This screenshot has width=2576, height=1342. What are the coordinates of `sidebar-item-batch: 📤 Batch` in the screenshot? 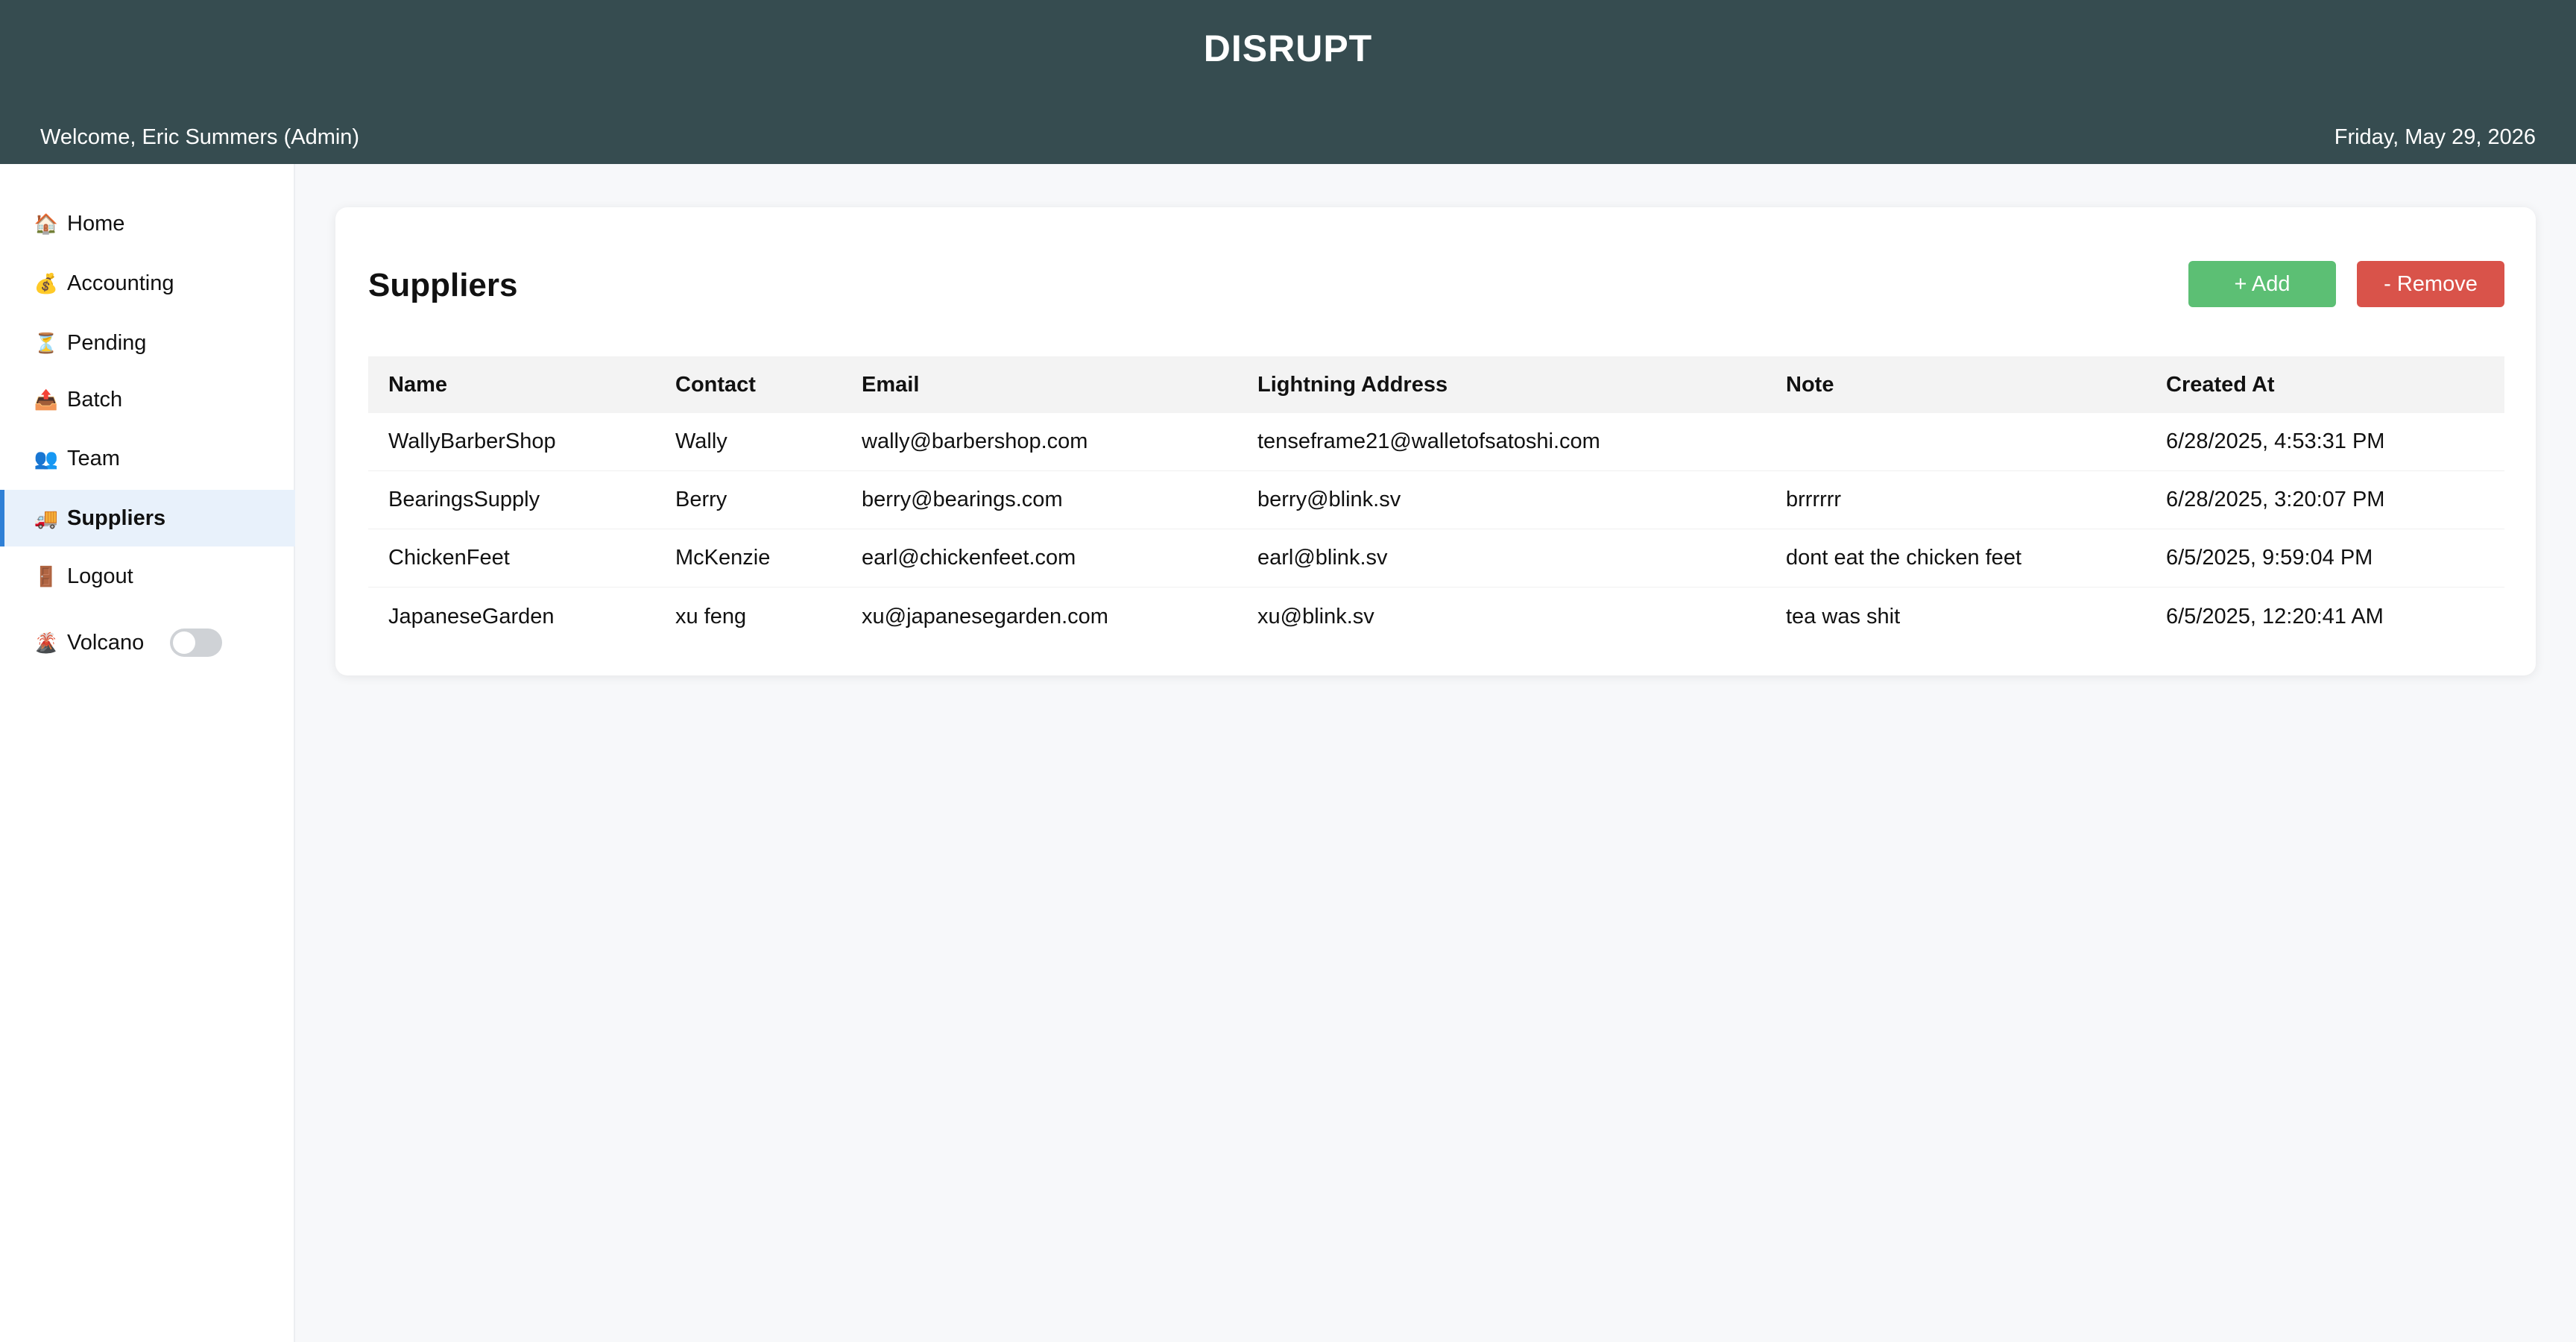 It's located at (148, 399).